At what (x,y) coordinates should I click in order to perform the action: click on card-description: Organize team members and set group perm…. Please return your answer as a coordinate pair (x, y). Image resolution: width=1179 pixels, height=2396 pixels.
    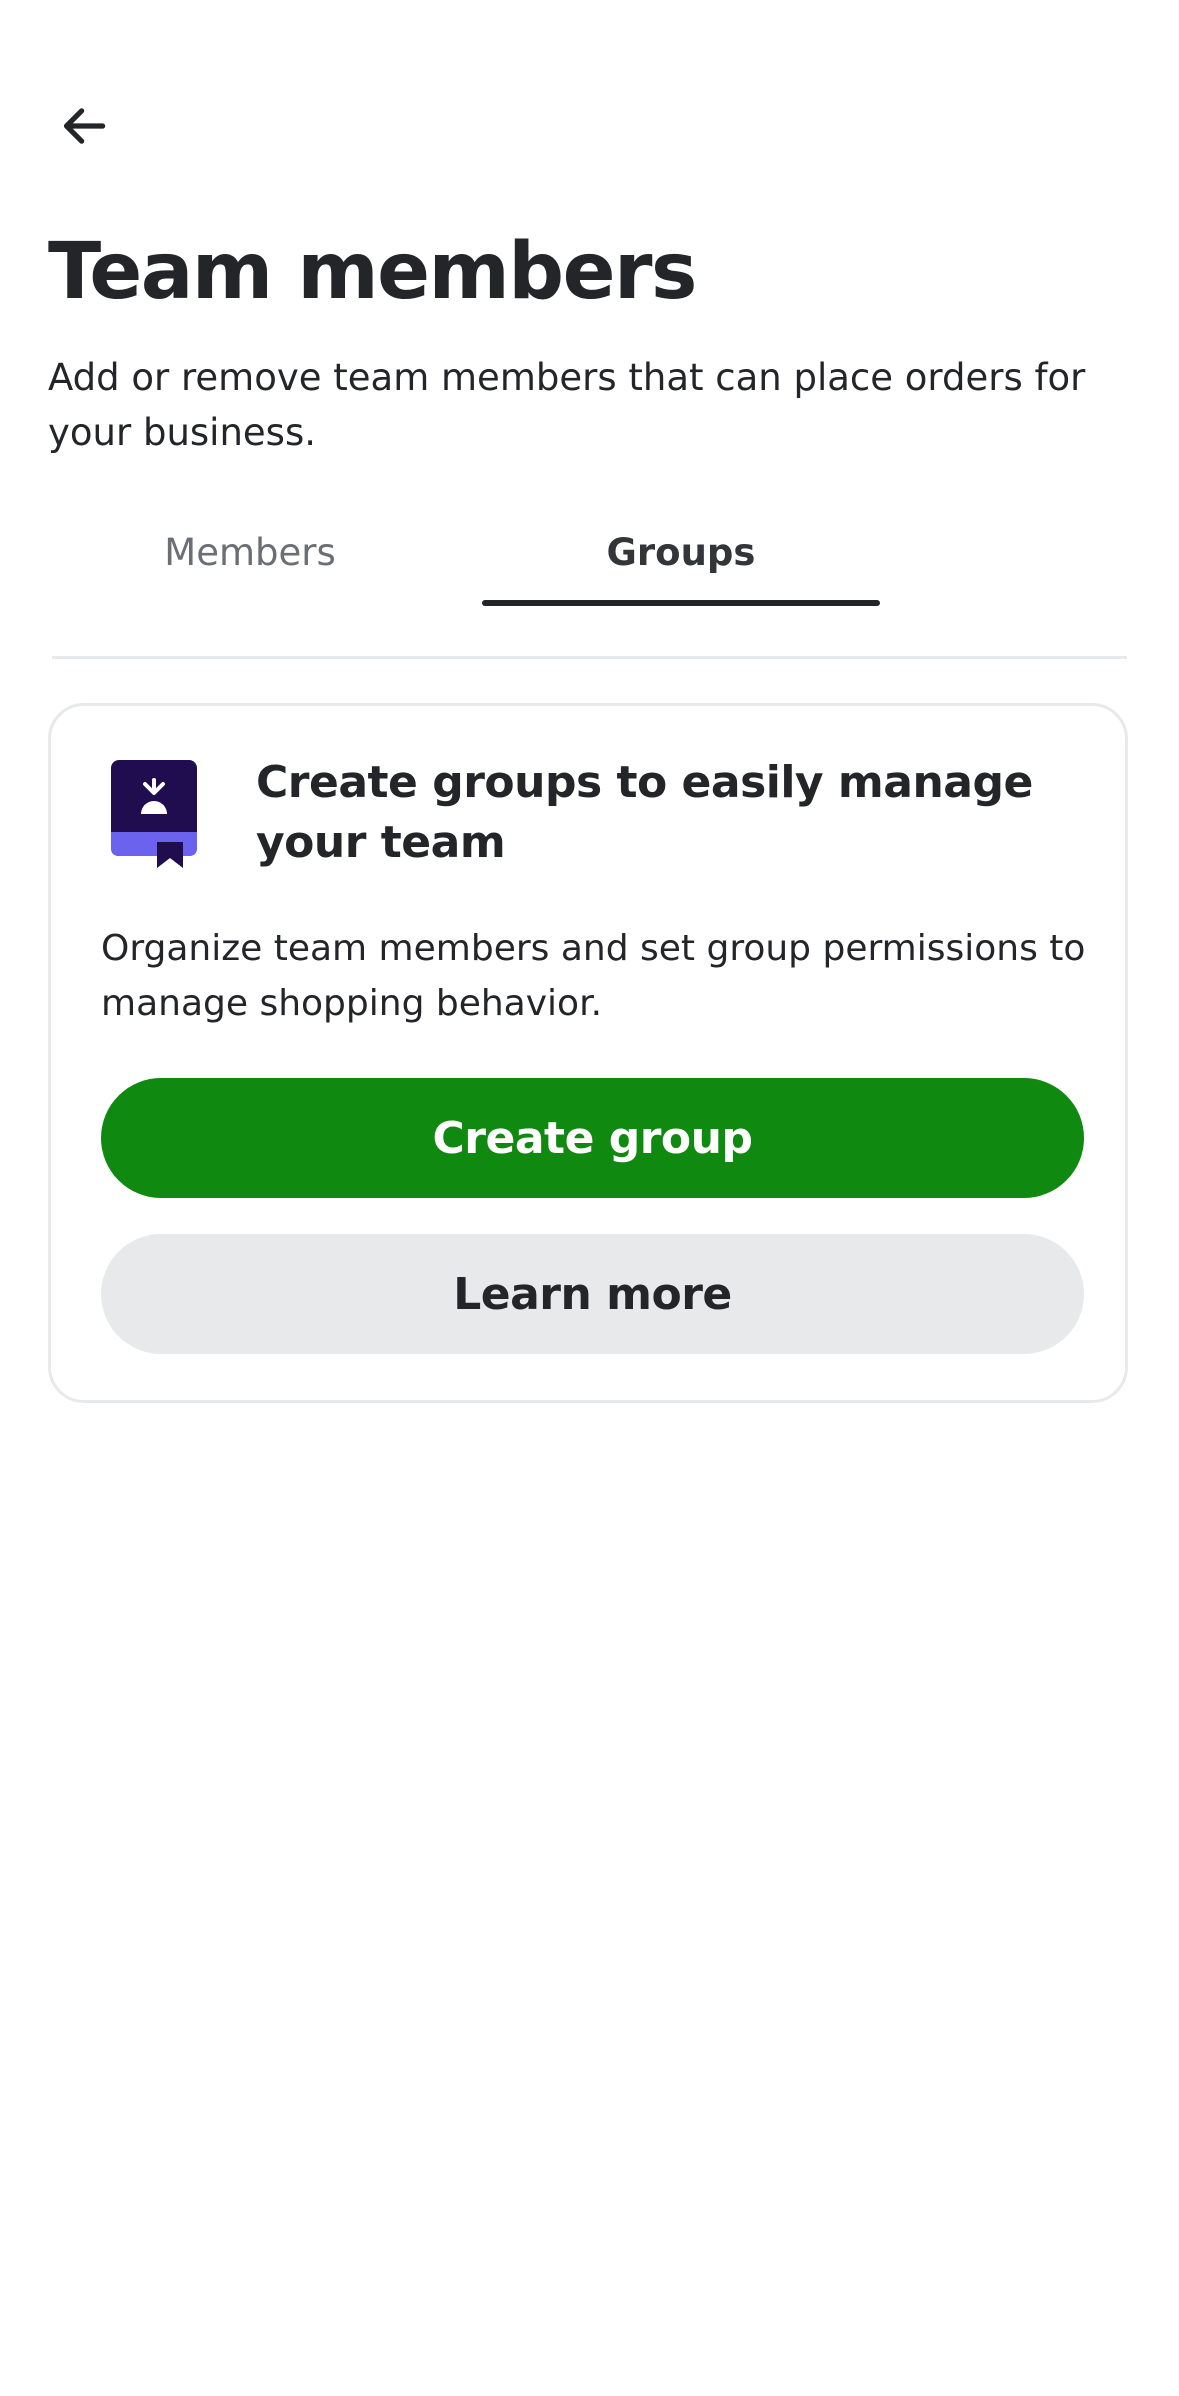
    Looking at the image, I should click on (593, 976).